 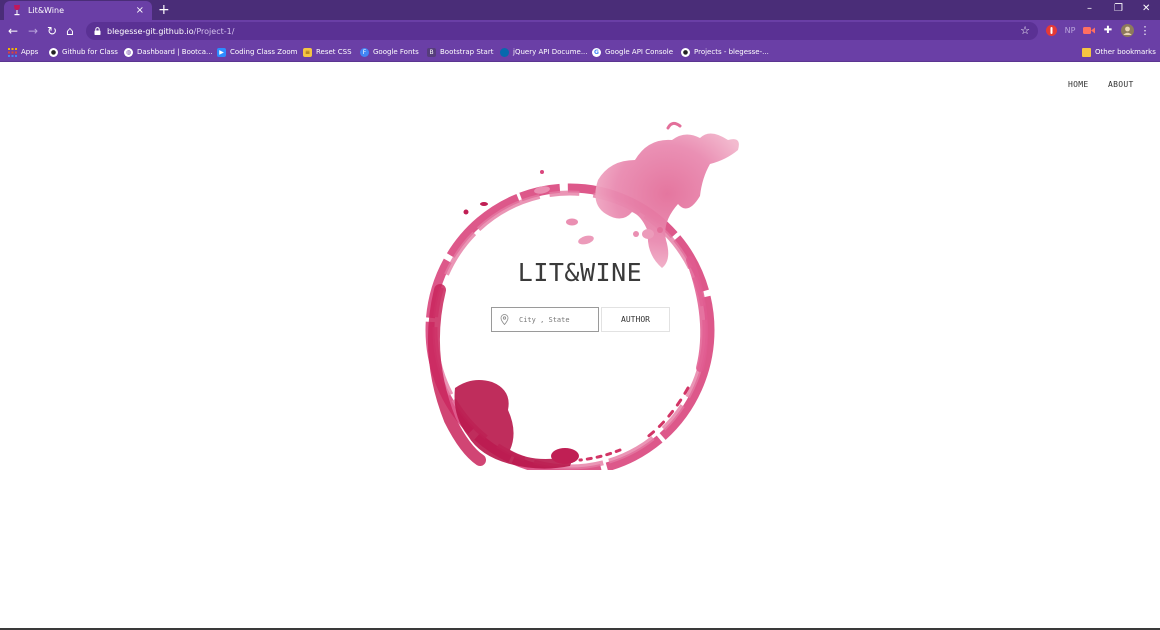 What do you see at coordinates (30, 52) in the screenshot?
I see `bookmark-label: Apps` at bounding box center [30, 52].